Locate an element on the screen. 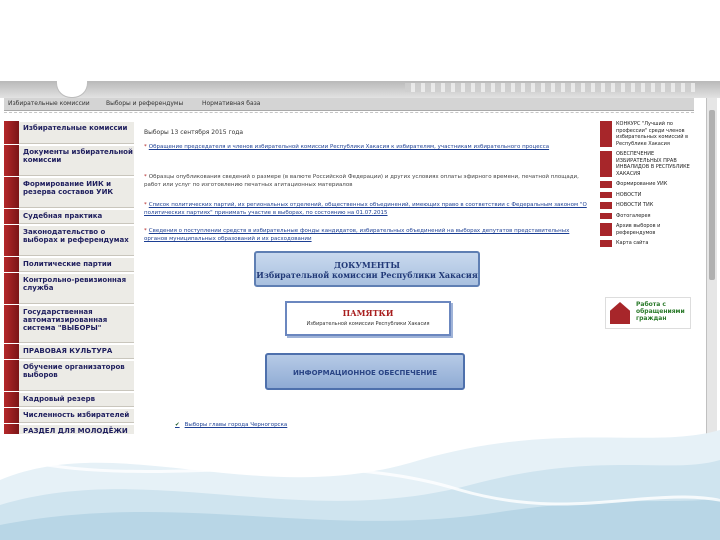  header-decoration is located at coordinates (550, 87).